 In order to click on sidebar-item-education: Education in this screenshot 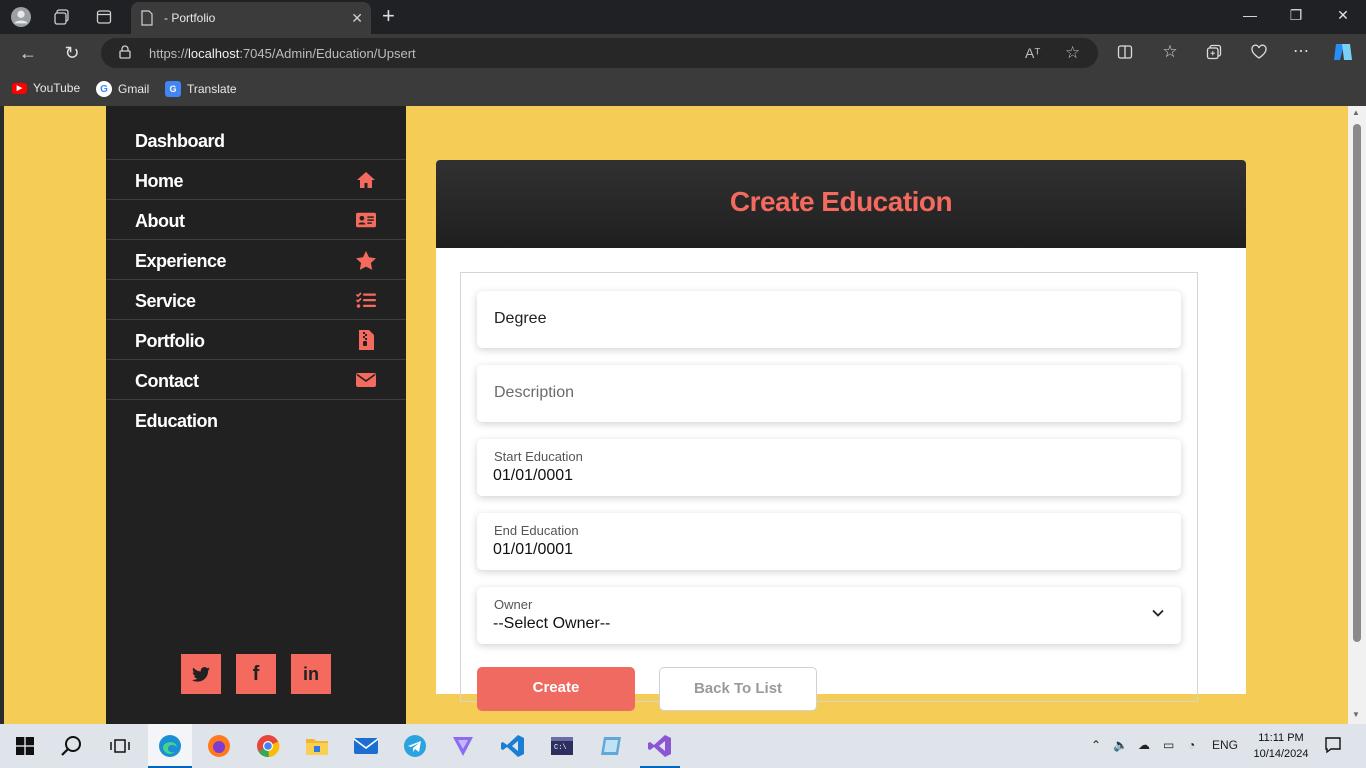, I will do `click(256, 420)`.